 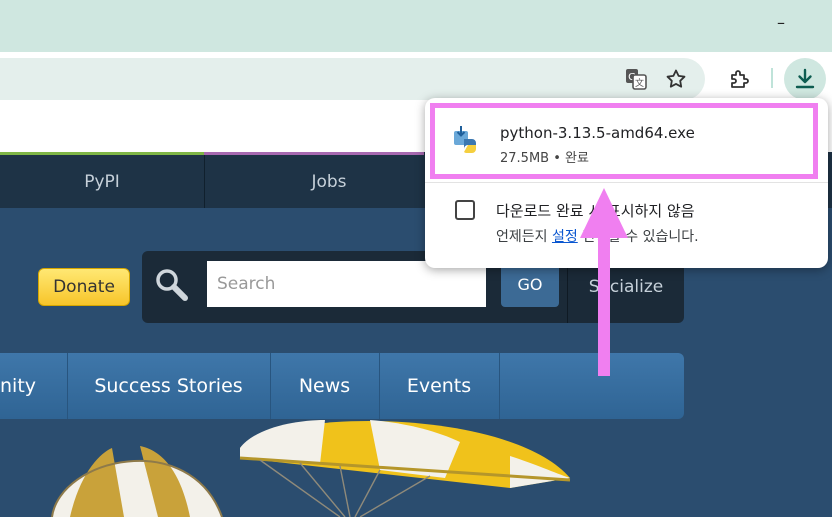 I want to click on annotation-arrow, so click(x=604, y=282).